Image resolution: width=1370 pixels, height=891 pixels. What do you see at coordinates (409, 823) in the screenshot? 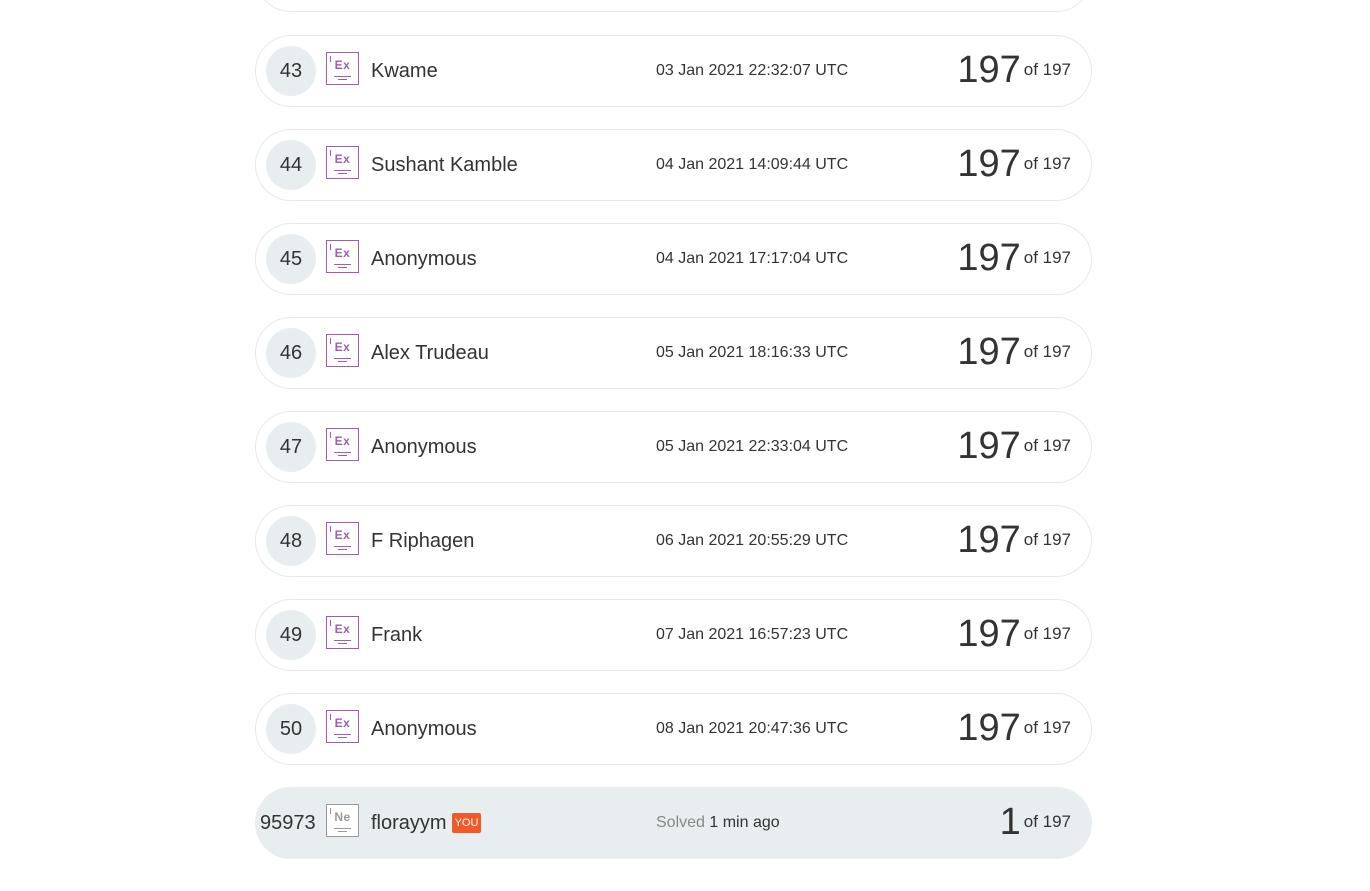
I see `user-name-text: florayym` at bounding box center [409, 823].